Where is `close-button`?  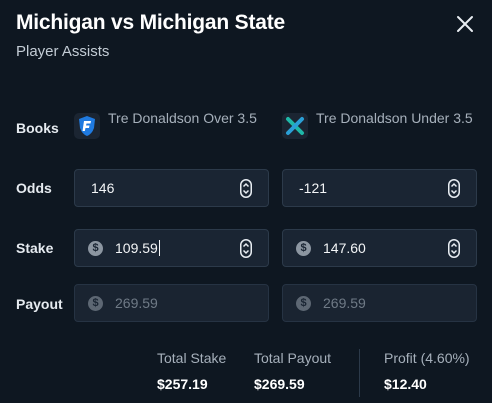
close-button is located at coordinates (465, 24).